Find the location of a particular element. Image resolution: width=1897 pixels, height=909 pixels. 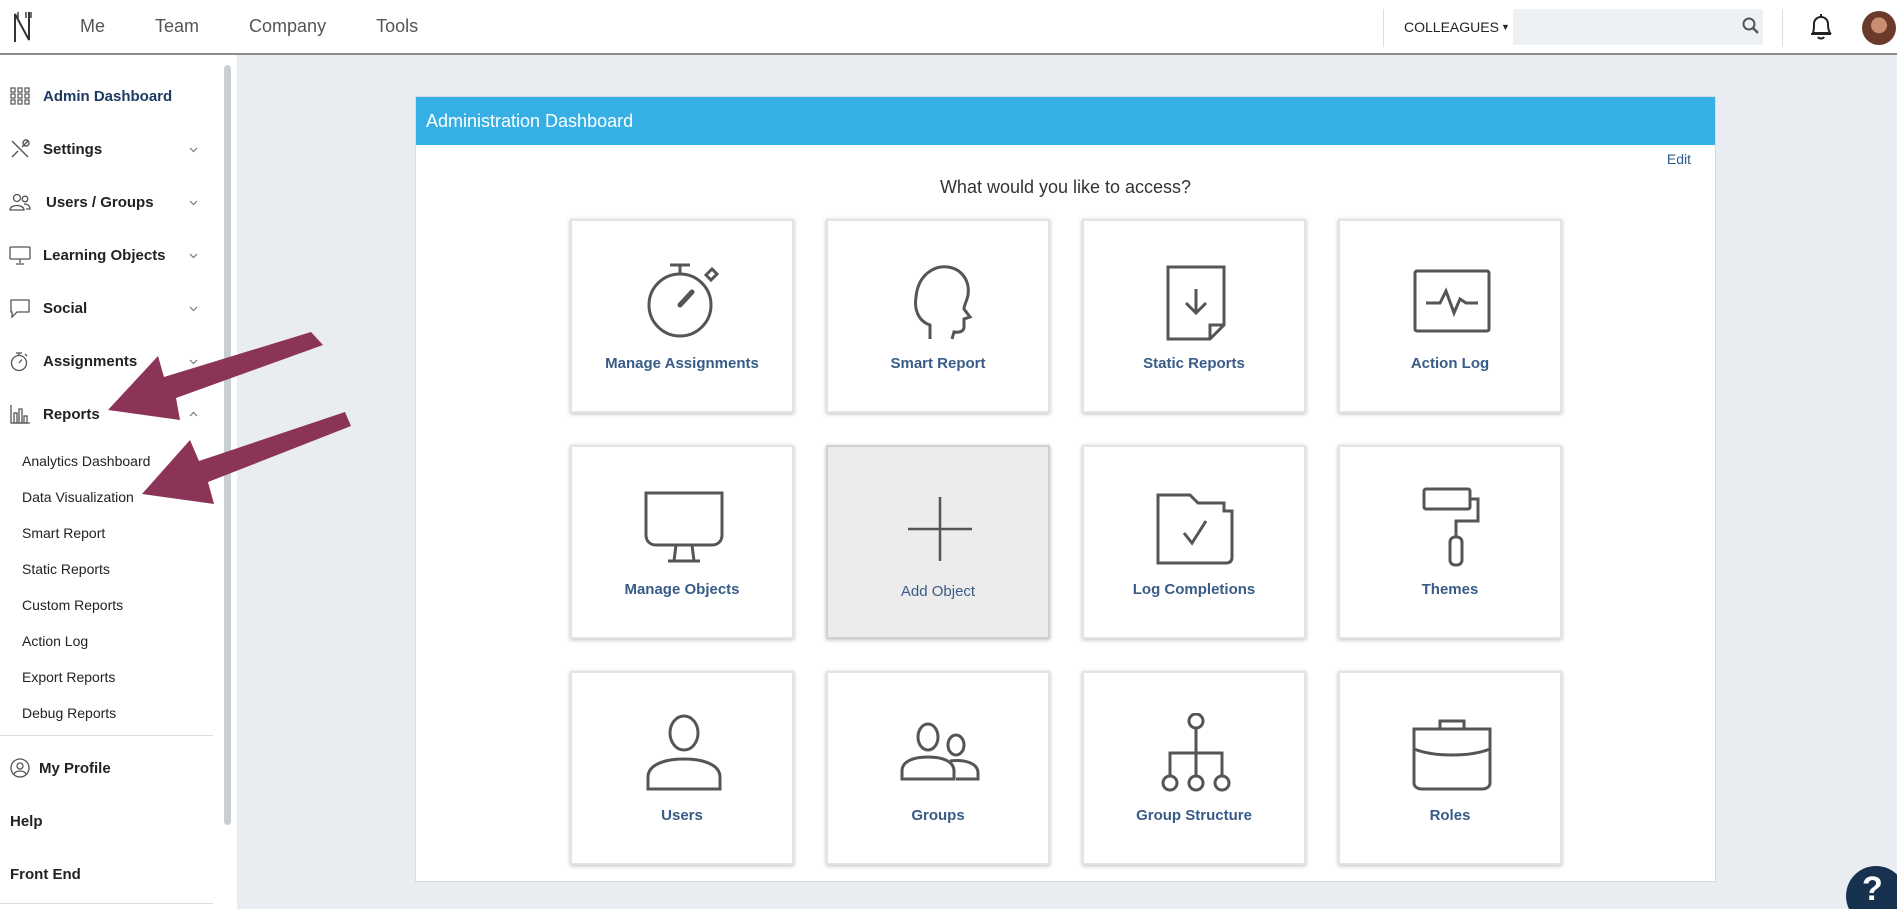

sidebar-subitem-action-log: Action Log is located at coordinates (55, 641).